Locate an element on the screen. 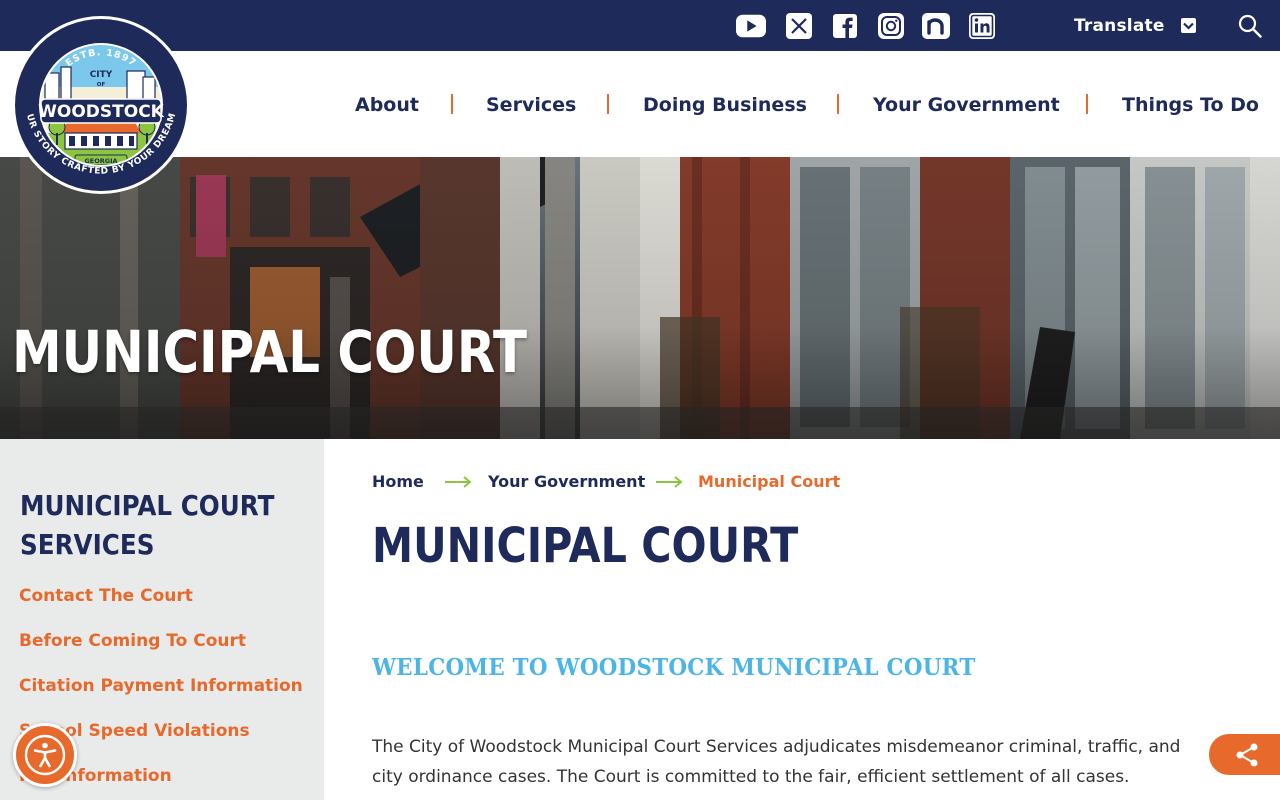  hero-title: MUNICIPAL COURT is located at coordinates (270, 352).